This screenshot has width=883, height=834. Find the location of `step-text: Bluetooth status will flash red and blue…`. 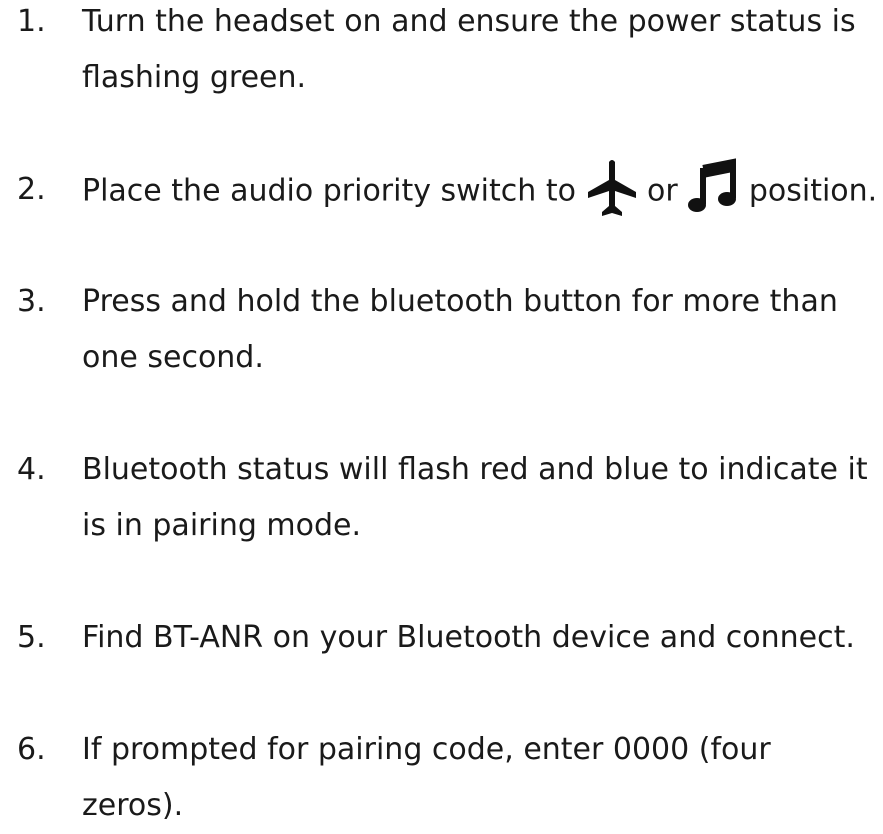

step-text: Bluetooth status will flash red and blue… is located at coordinates (477, 498).